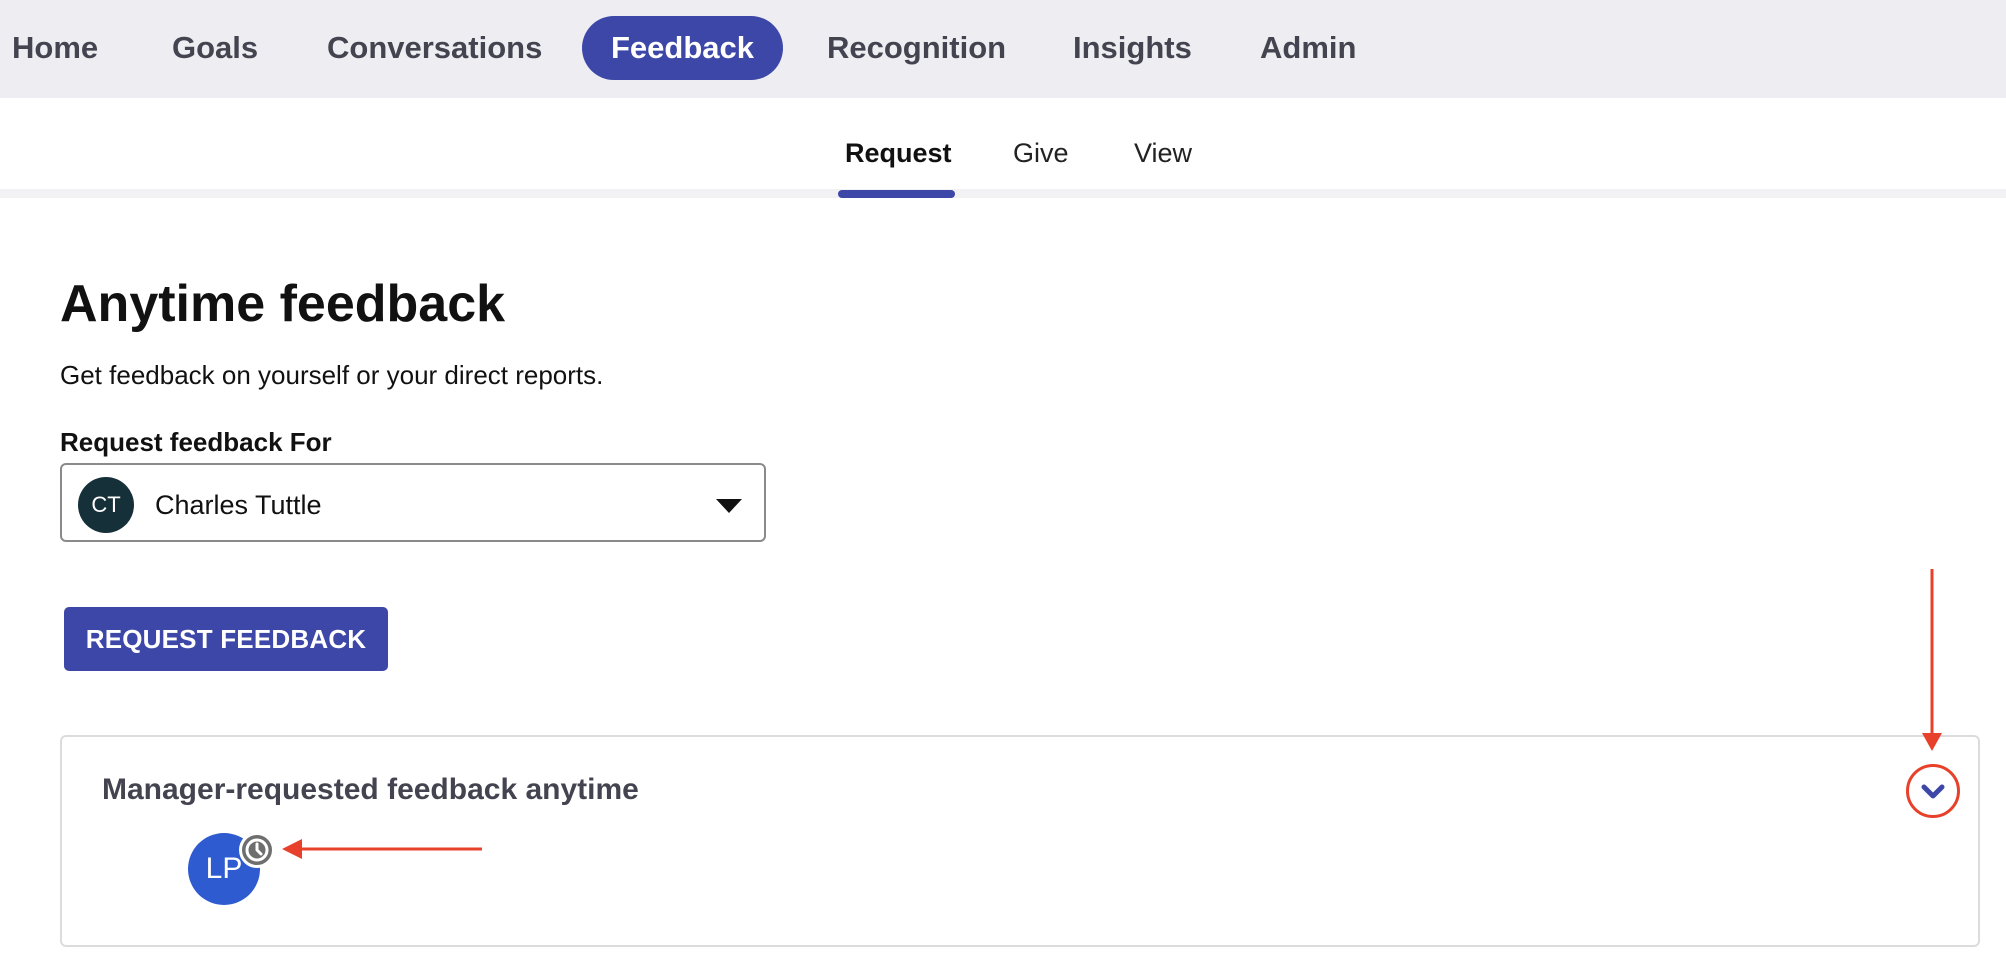  I want to click on request-feedback-button: REQUEST FEEDBACK, so click(226, 639).